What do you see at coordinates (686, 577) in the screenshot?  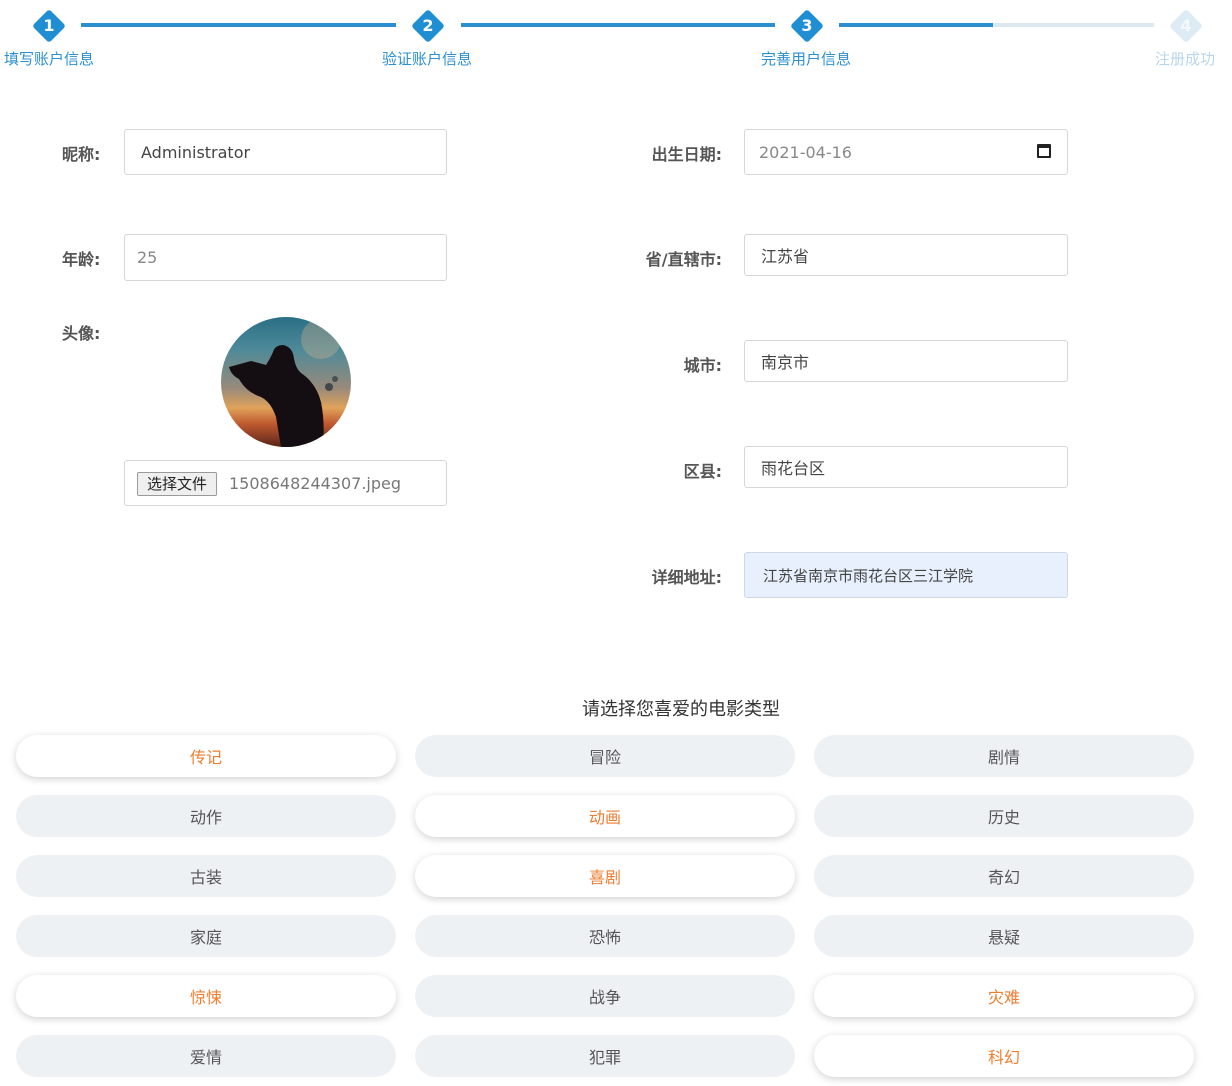 I see `address-label: 详细地址:` at bounding box center [686, 577].